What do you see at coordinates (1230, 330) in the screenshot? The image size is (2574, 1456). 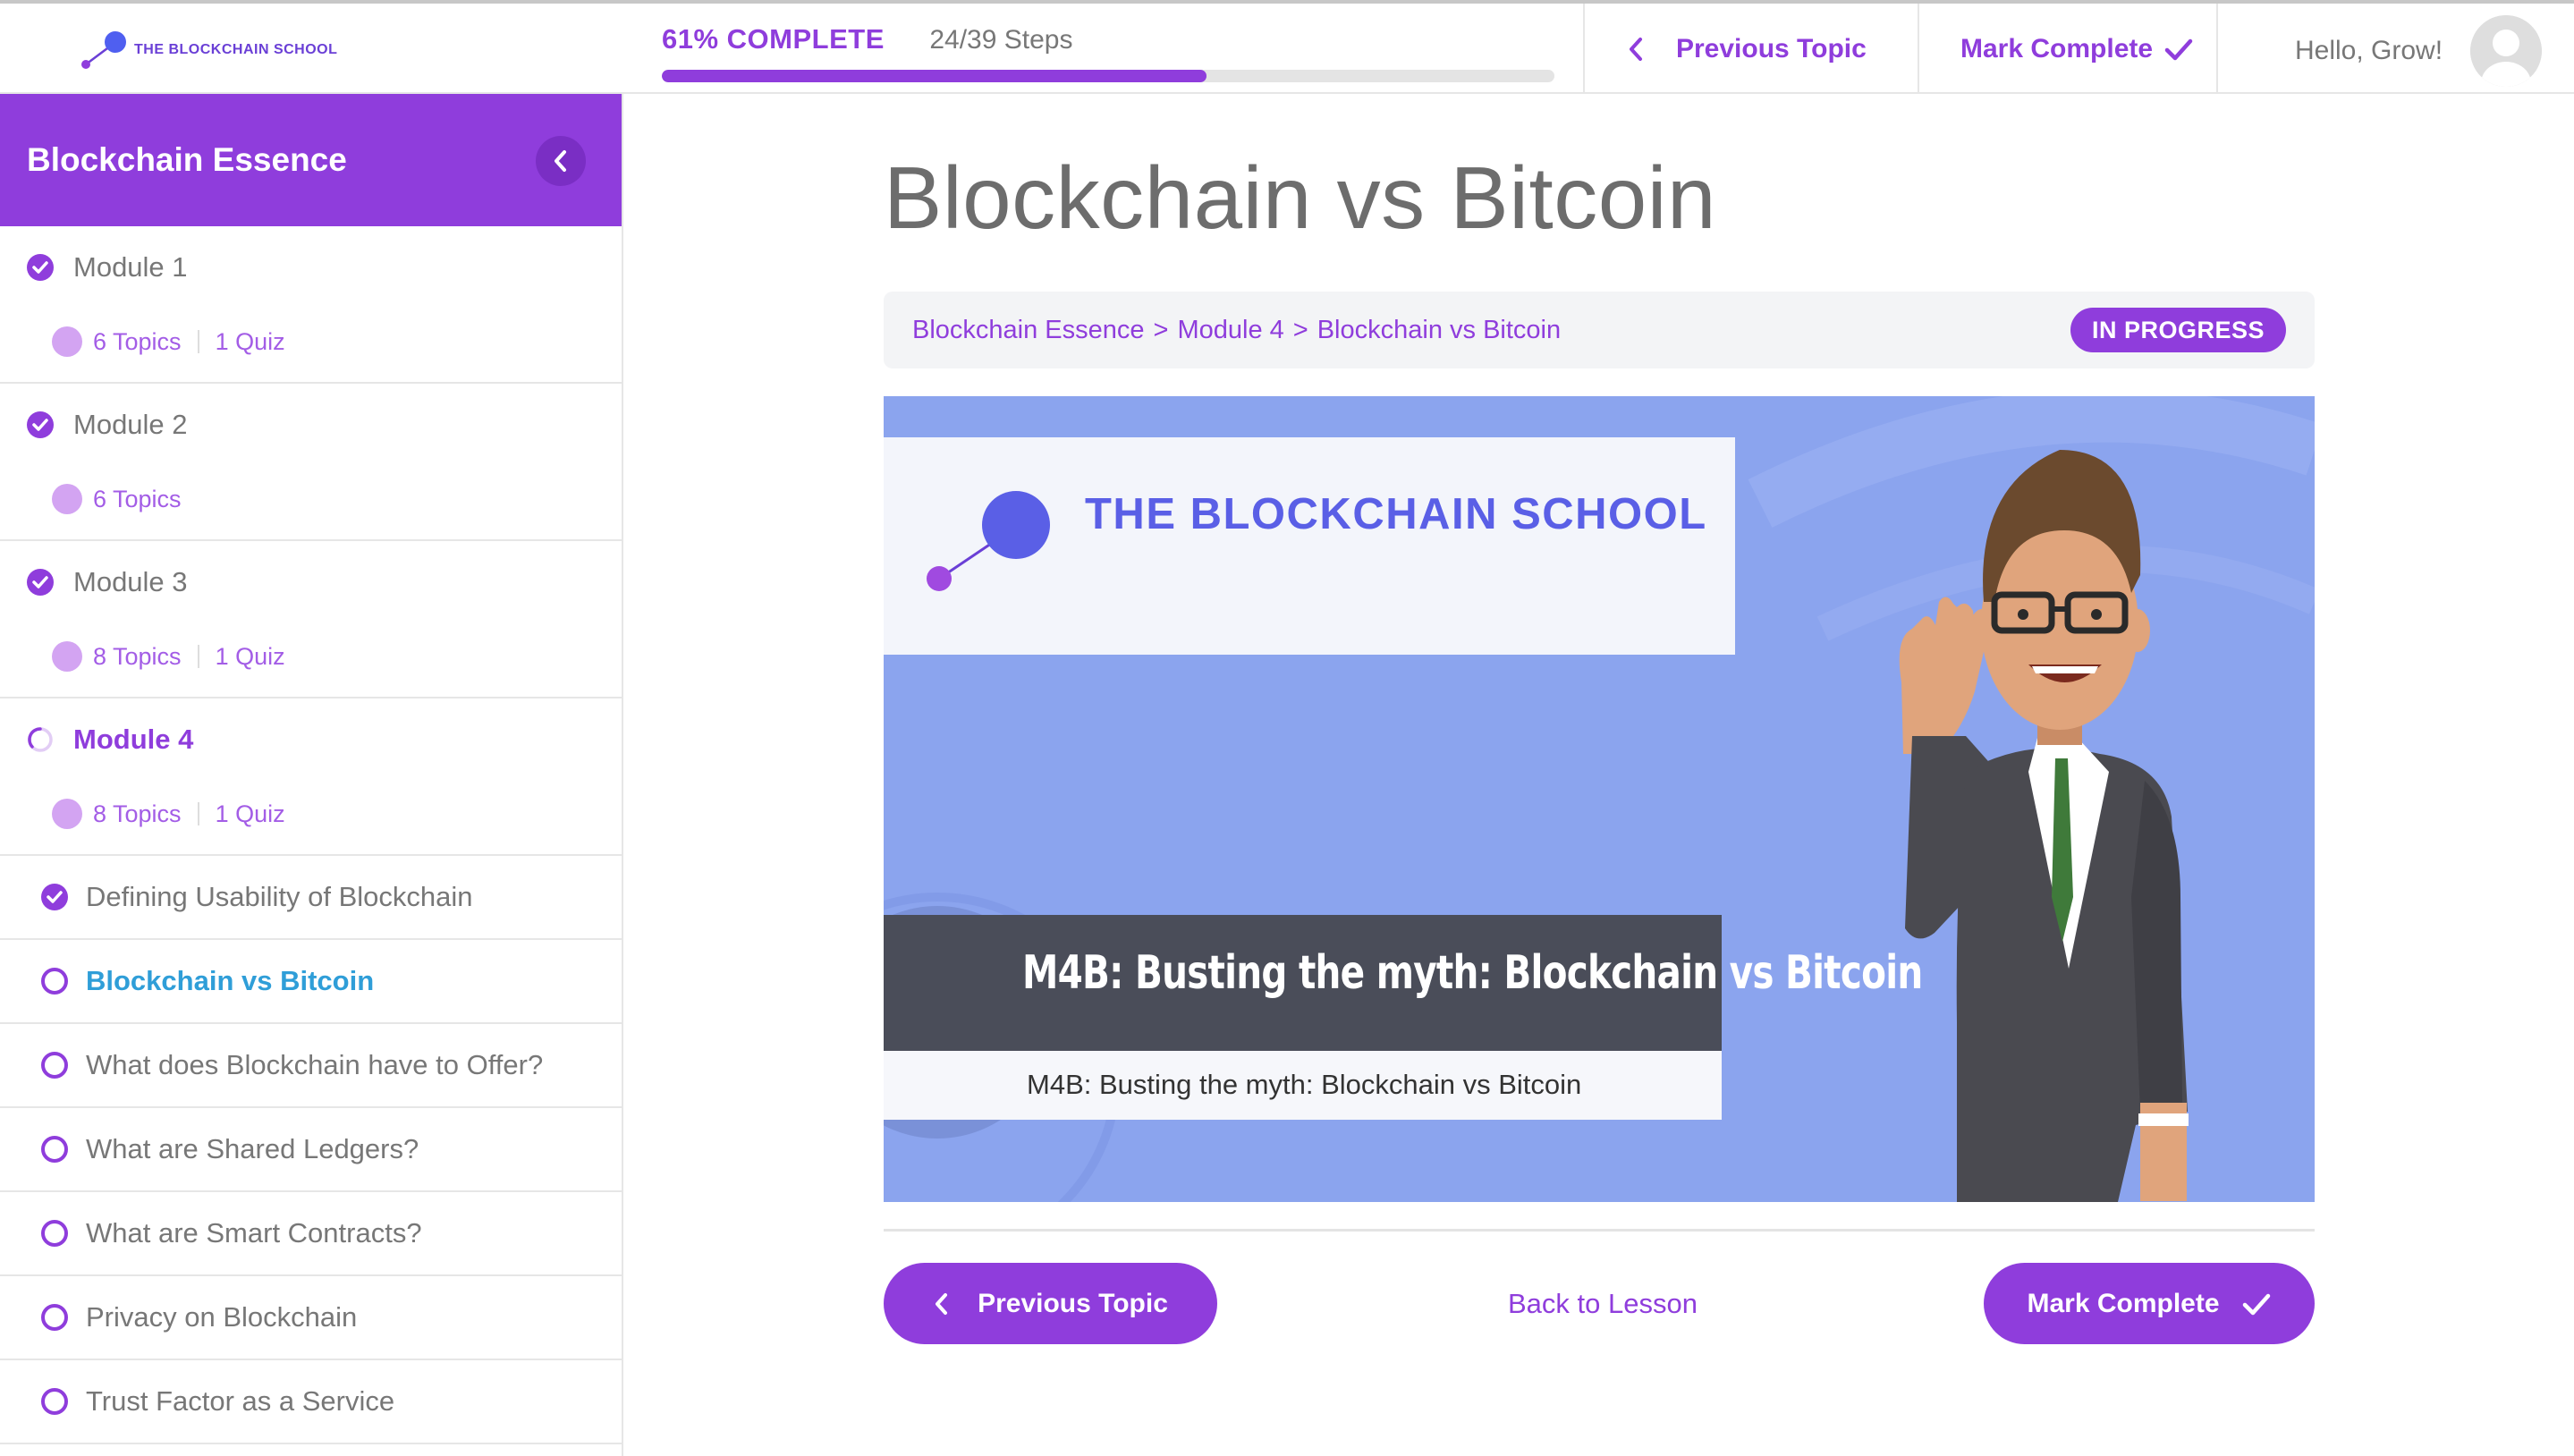 I see `breadcrumb-item: Module 4` at bounding box center [1230, 330].